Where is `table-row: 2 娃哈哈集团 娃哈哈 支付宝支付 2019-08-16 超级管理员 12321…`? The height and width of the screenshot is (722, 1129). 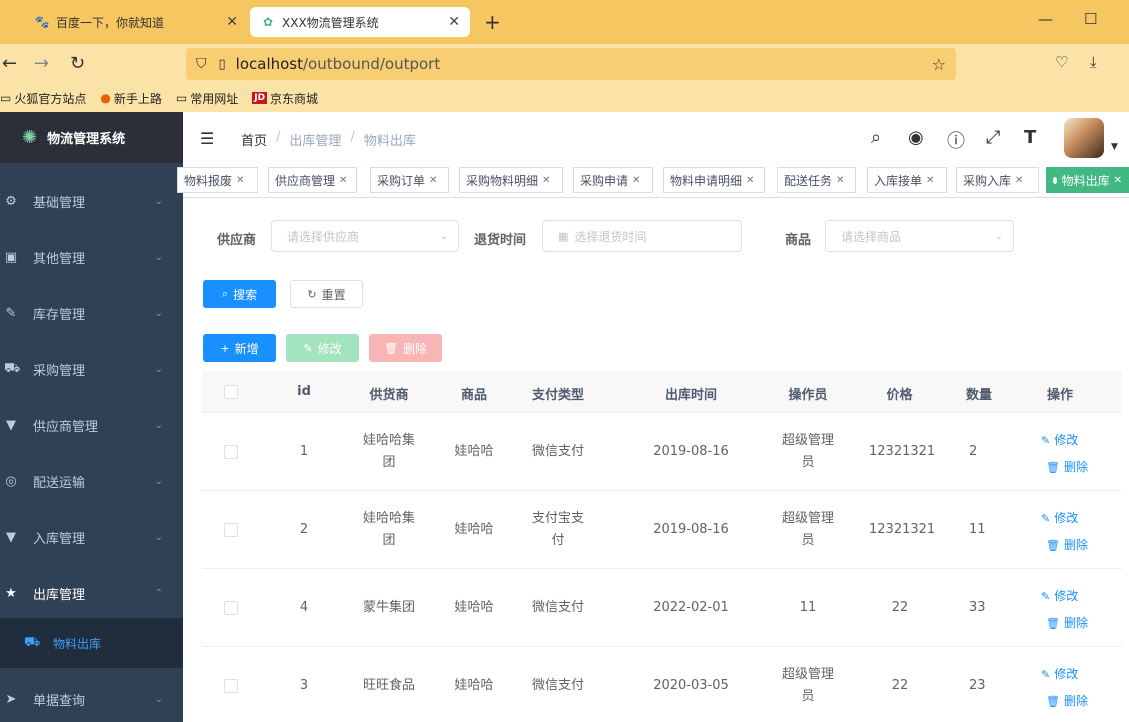 table-row: 2 娃哈哈集团 娃哈哈 支付宝支付 2019-08-16 超级管理员 12321… is located at coordinates (662, 530).